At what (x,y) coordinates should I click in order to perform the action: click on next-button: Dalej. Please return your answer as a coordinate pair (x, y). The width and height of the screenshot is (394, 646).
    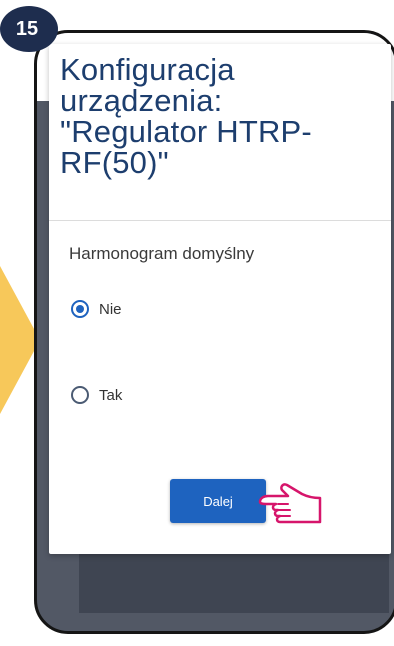
    Looking at the image, I should click on (218, 501).